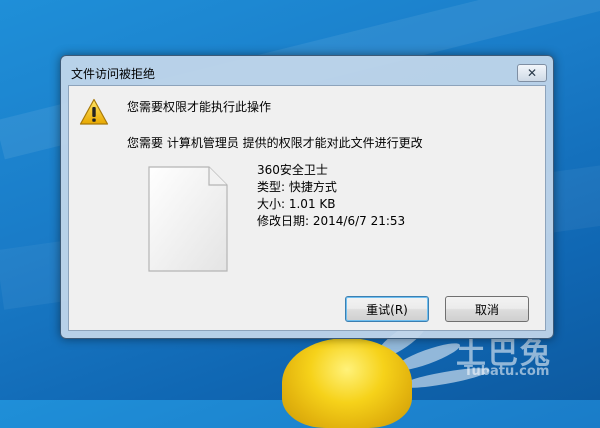  I want to click on close-button: ✕, so click(532, 73).